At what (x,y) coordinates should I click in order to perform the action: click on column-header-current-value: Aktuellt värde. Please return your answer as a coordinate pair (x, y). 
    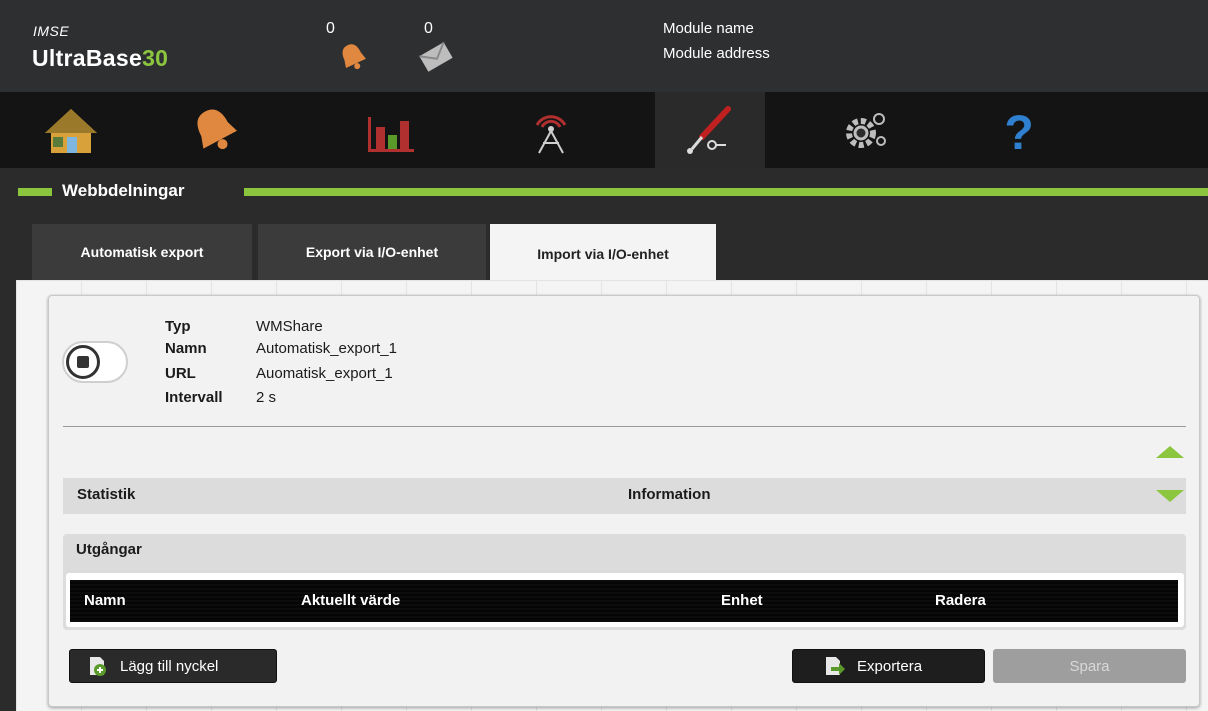
    Looking at the image, I should click on (351, 600).